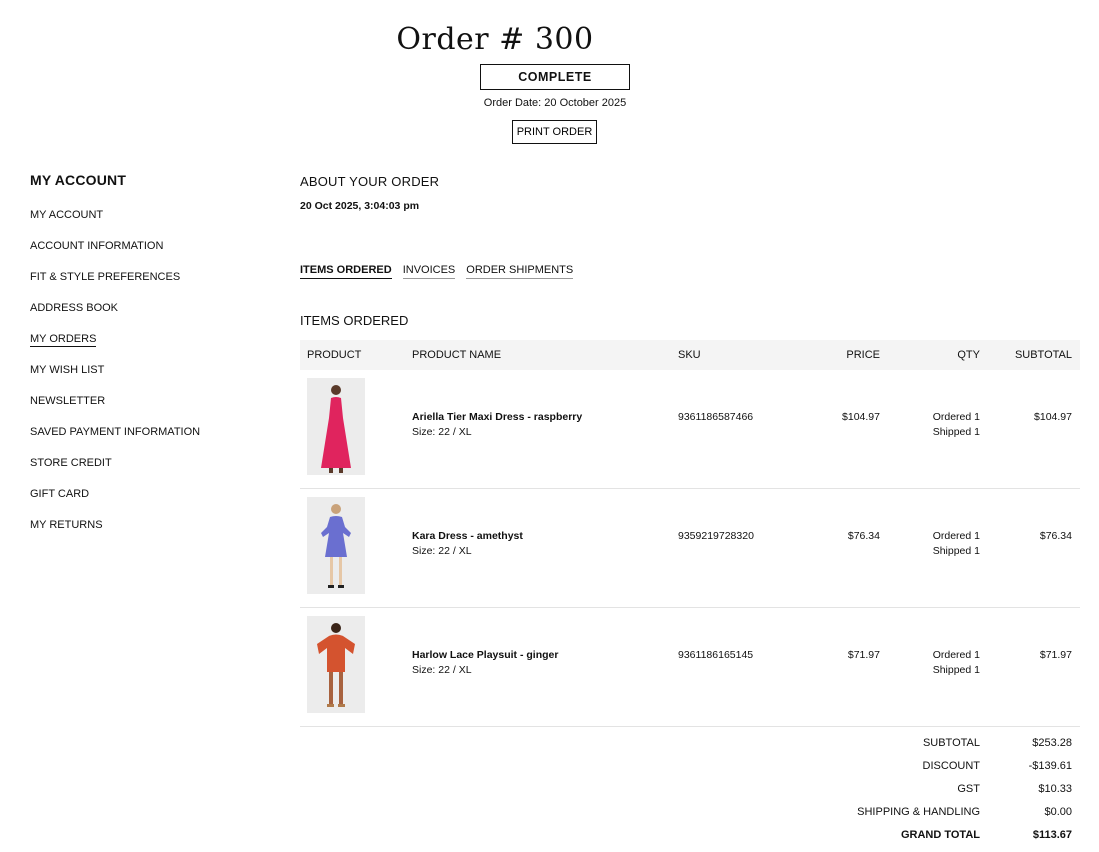 This screenshot has height=852, width=1099. I want to click on totals-row-gst: GST $10.33, so click(922, 794).